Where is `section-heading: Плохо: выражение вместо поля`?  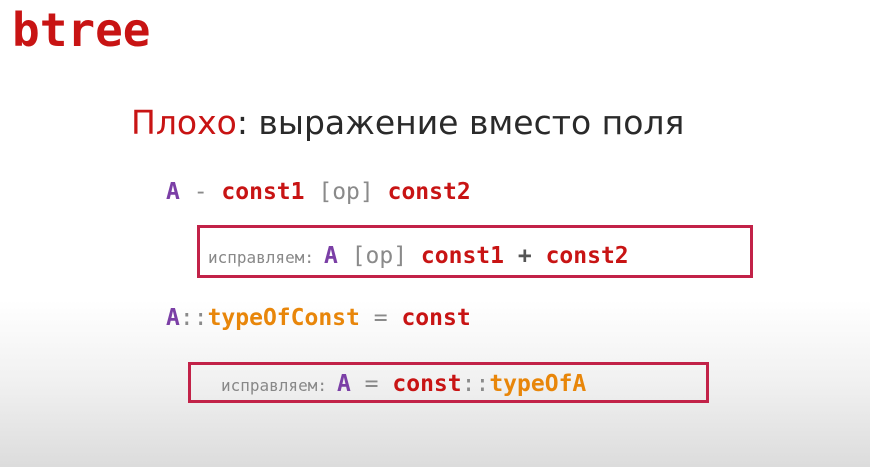 section-heading: Плохо: выражение вместо поля is located at coordinates (407, 123).